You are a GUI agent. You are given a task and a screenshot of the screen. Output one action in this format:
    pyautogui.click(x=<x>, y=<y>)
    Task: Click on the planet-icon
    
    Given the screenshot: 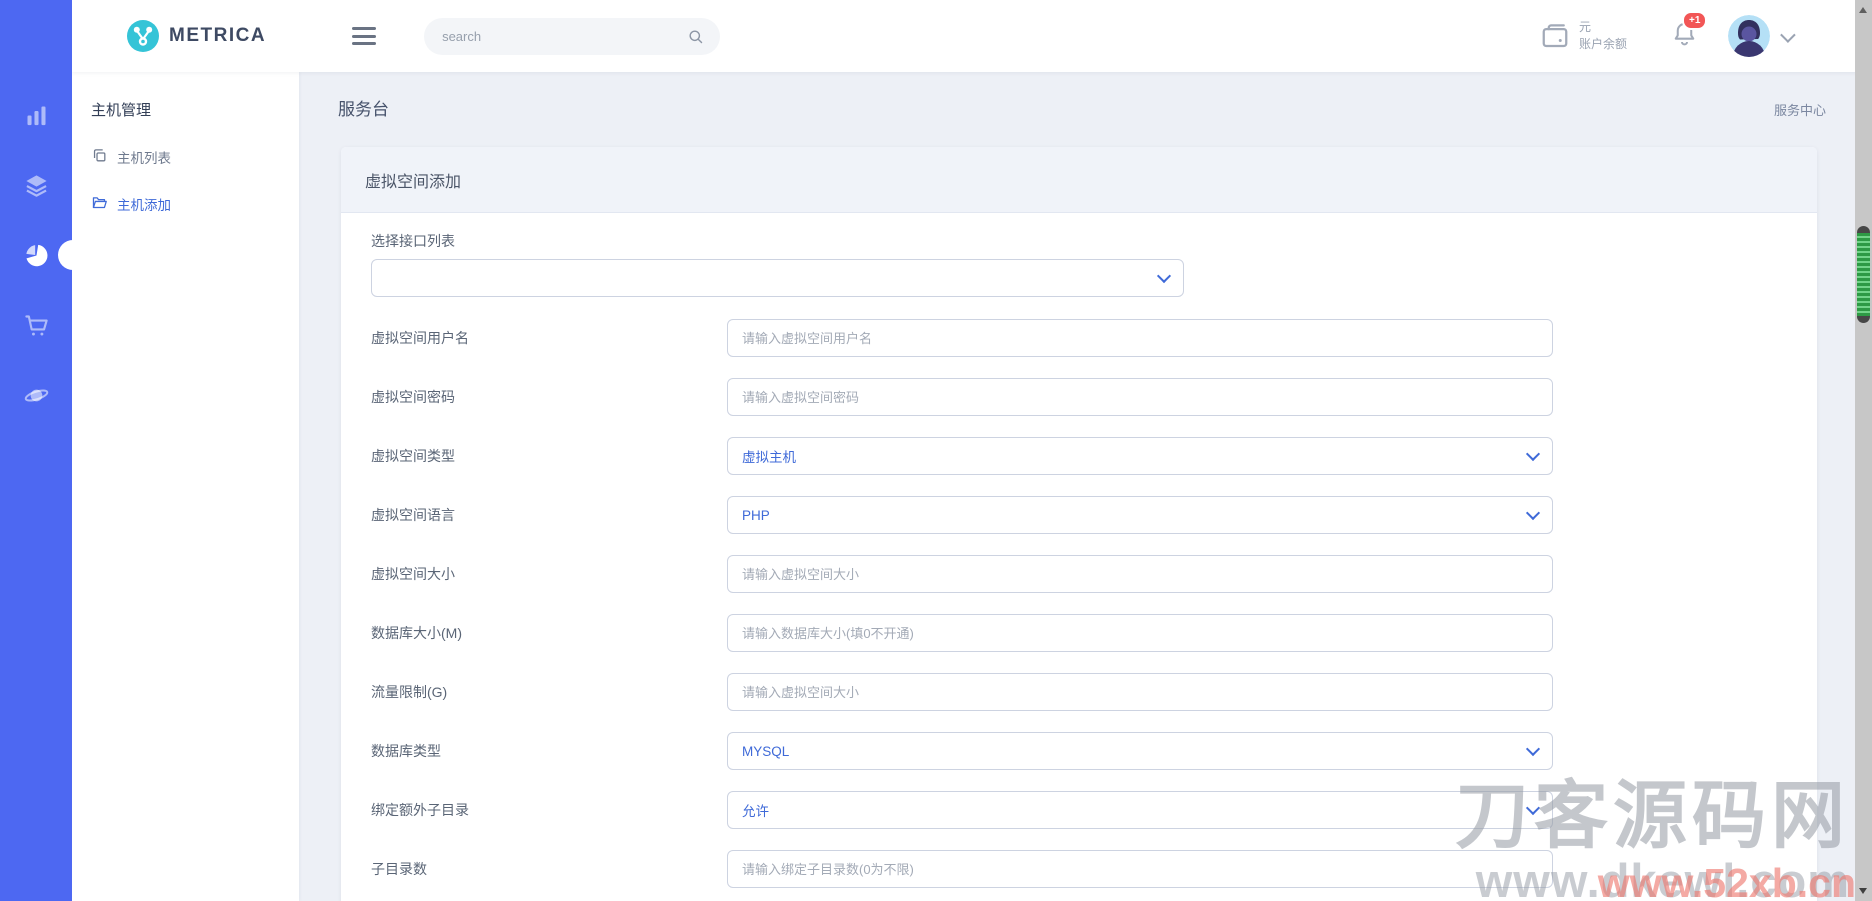 What is the action you would take?
    pyautogui.click(x=36, y=395)
    